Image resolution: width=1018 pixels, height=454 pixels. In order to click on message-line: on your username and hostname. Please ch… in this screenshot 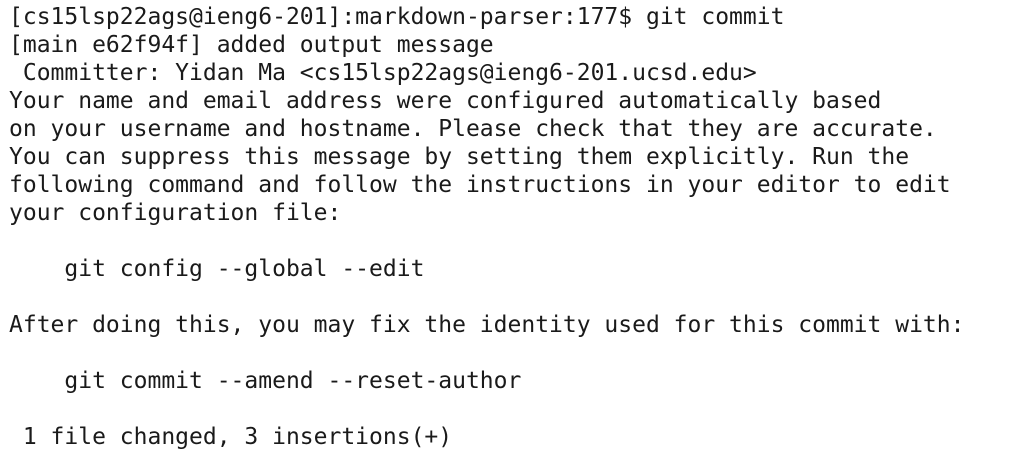, I will do `click(473, 129)`.